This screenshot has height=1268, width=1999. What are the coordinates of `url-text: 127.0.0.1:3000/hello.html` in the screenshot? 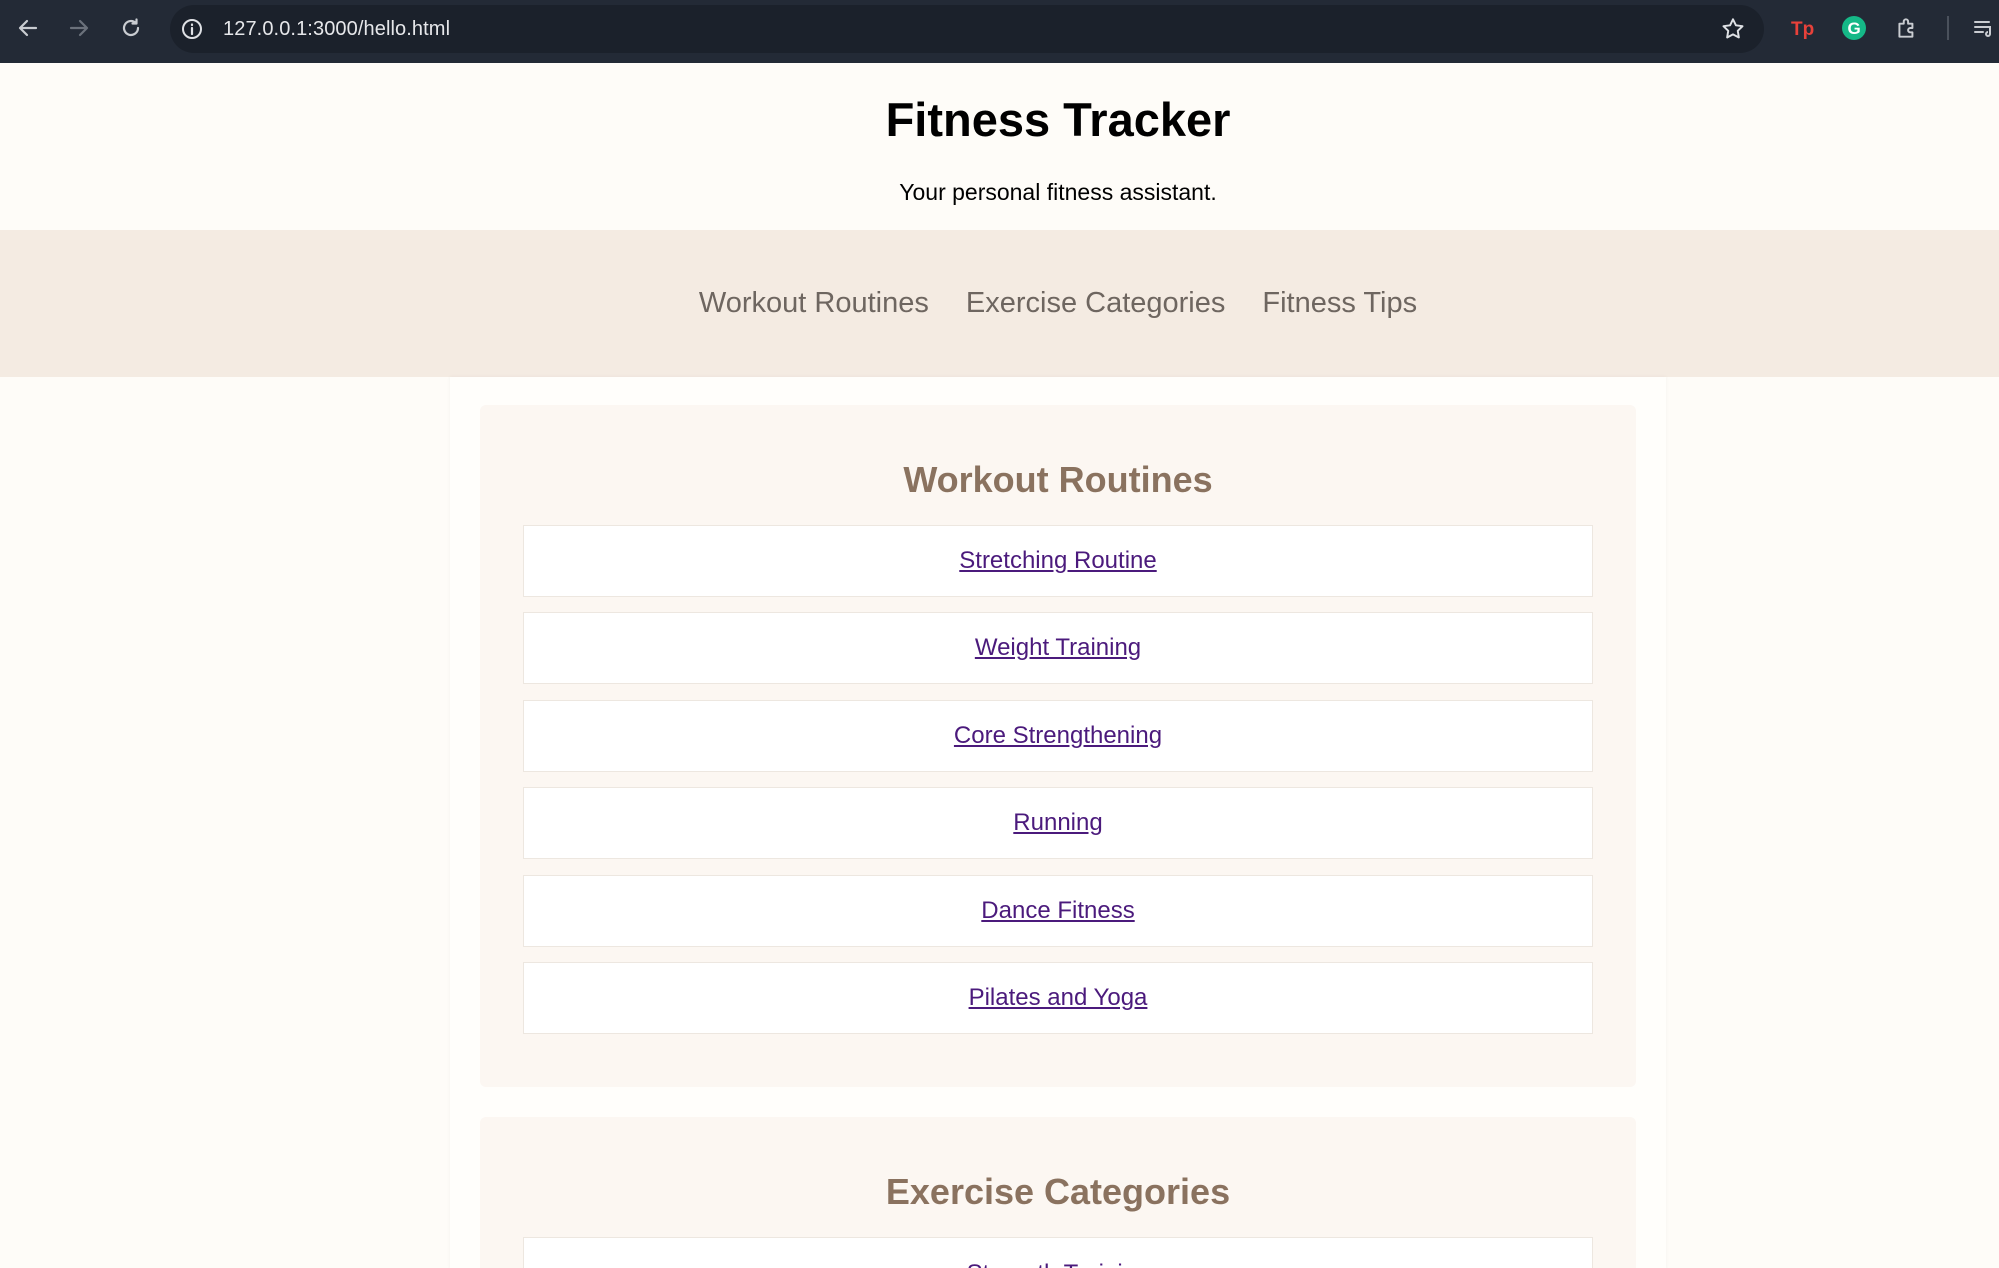 It's located at (336, 29).